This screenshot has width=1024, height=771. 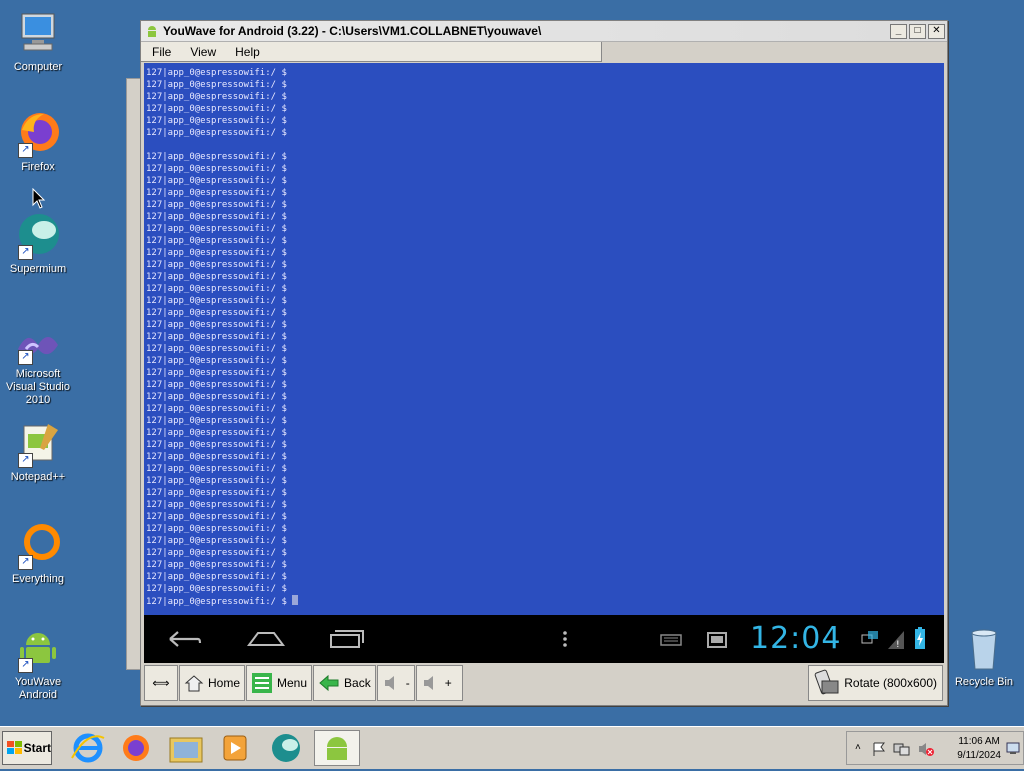 What do you see at coordinates (671, 640) in the screenshot?
I see `keyboard-icon` at bounding box center [671, 640].